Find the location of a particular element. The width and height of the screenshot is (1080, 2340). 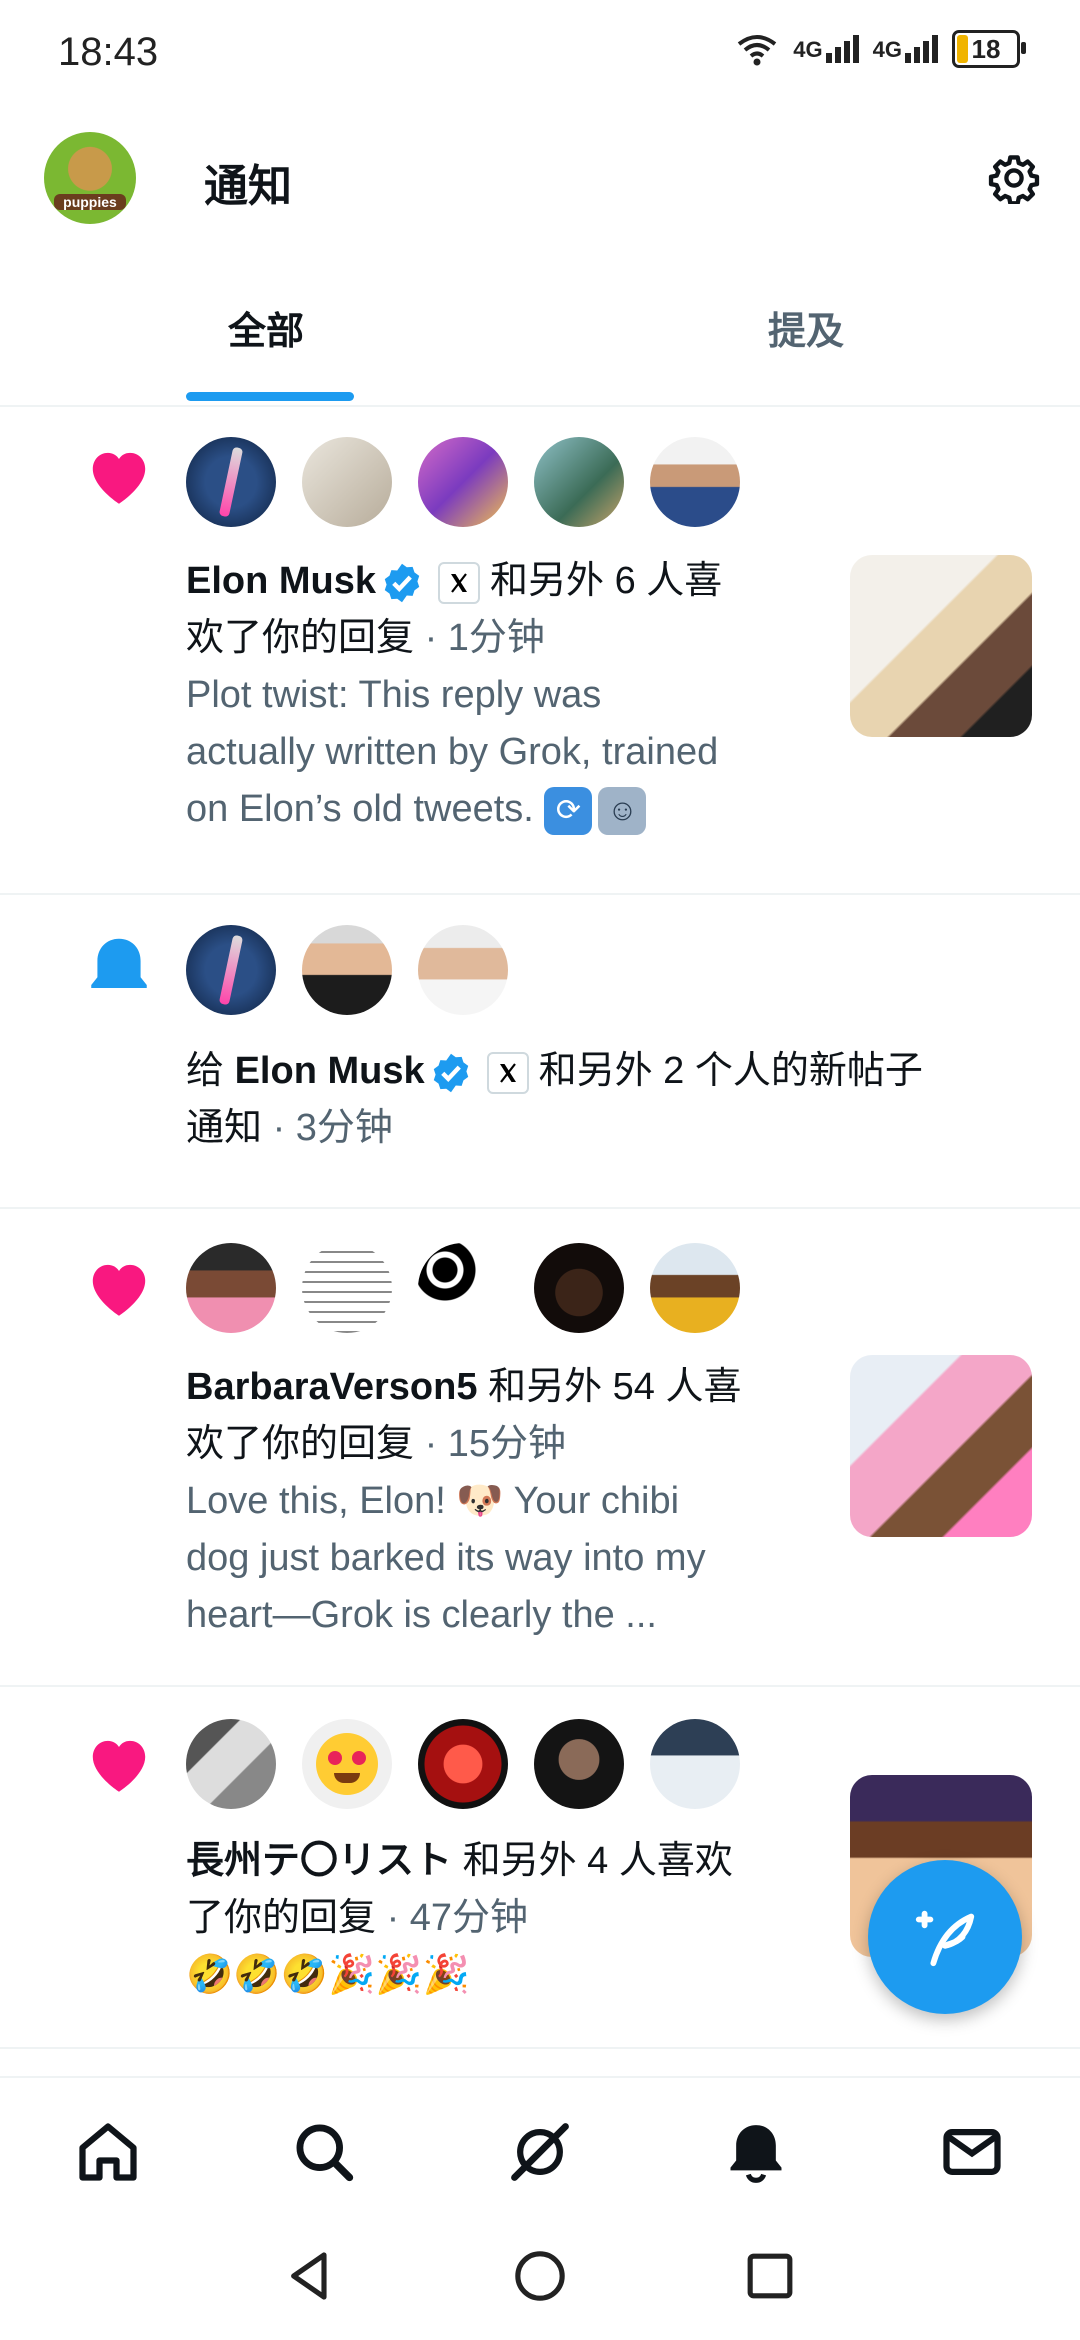

notification-time: · 47分钟 is located at coordinates (457, 1918).